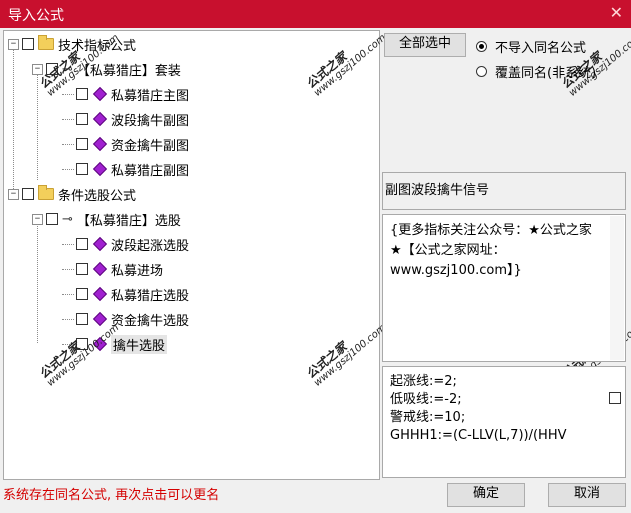 The image size is (631, 513). I want to click on item-label: 资金擒牛副图, so click(150, 146).